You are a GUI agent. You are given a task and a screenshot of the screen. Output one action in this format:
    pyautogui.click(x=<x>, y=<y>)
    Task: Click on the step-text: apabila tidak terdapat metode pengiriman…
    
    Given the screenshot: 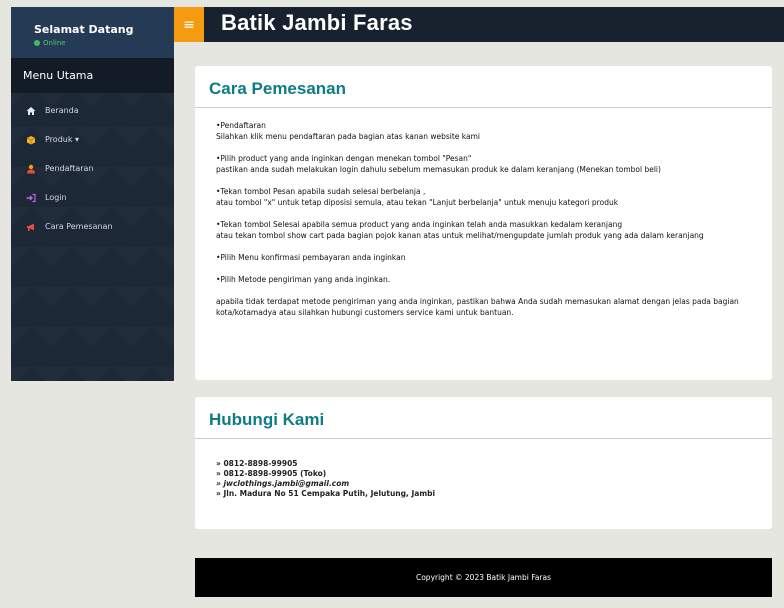 What is the action you would take?
    pyautogui.click(x=477, y=307)
    